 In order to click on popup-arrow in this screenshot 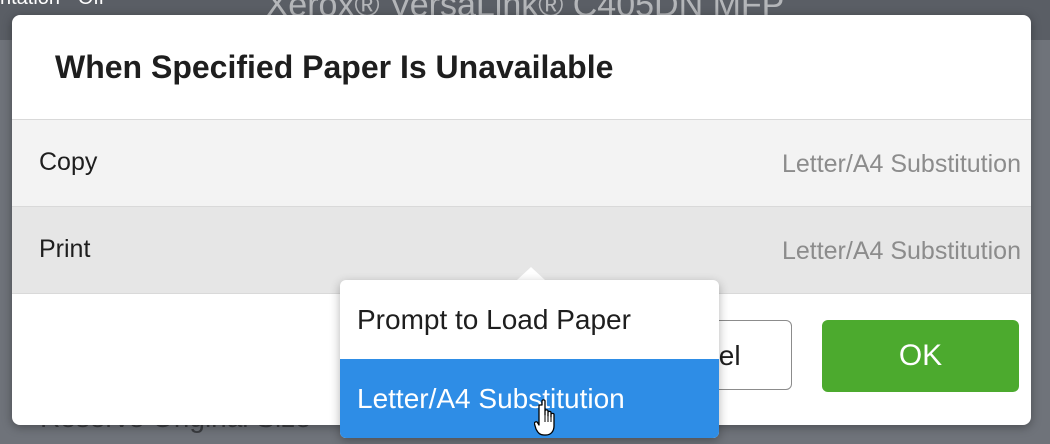, I will do `click(531, 273)`.